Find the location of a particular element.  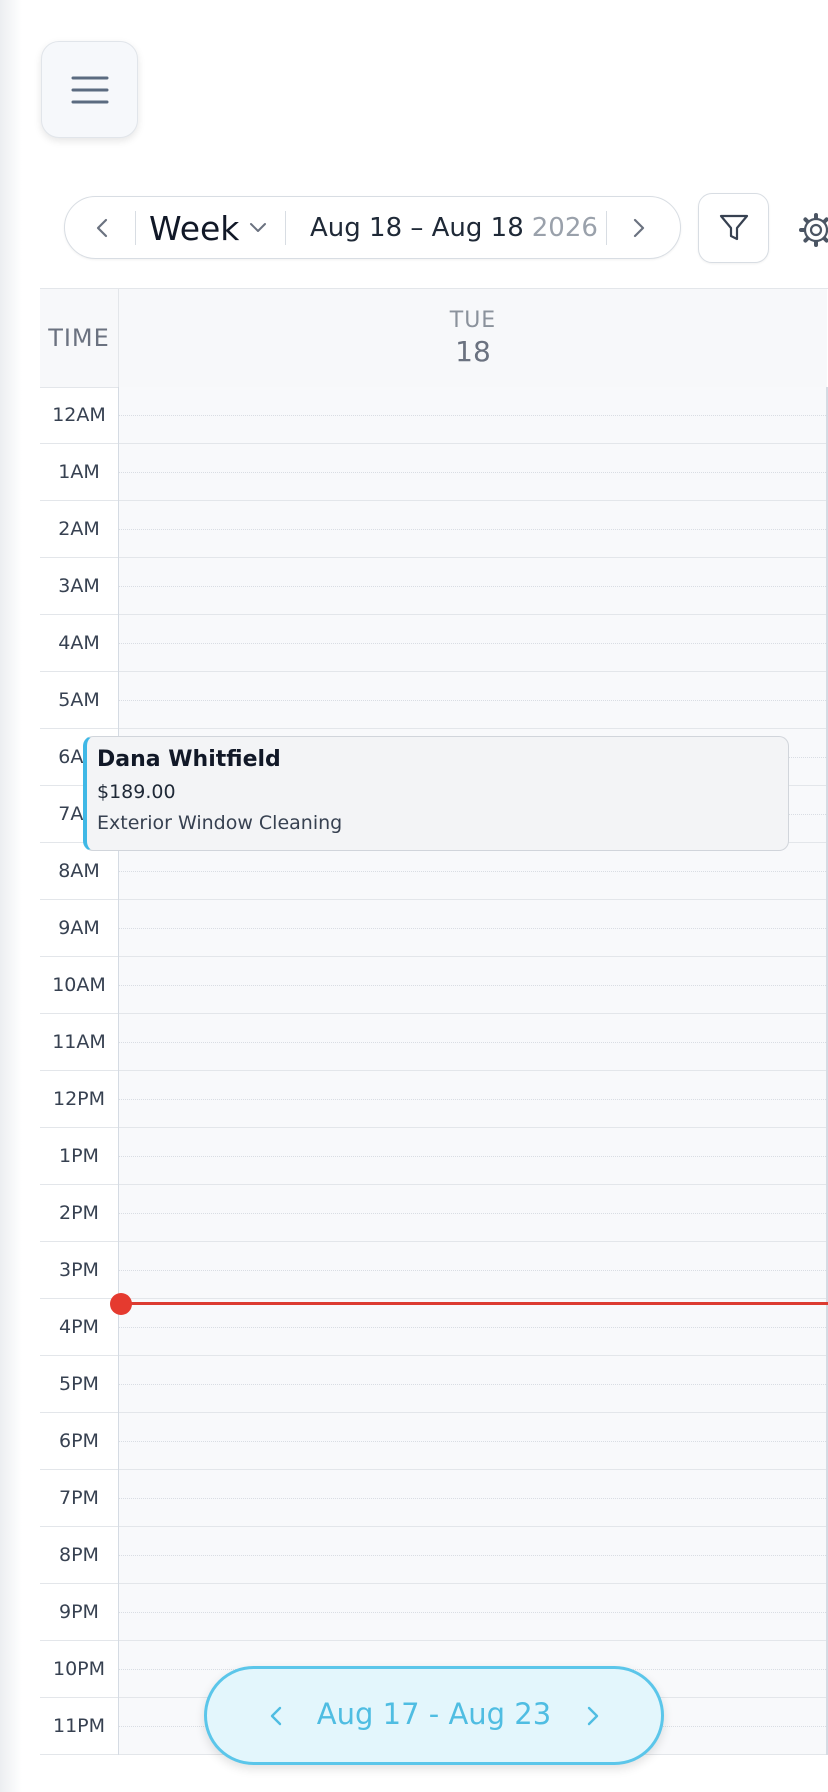

hour-label: 9PM is located at coordinates (79, 1612).